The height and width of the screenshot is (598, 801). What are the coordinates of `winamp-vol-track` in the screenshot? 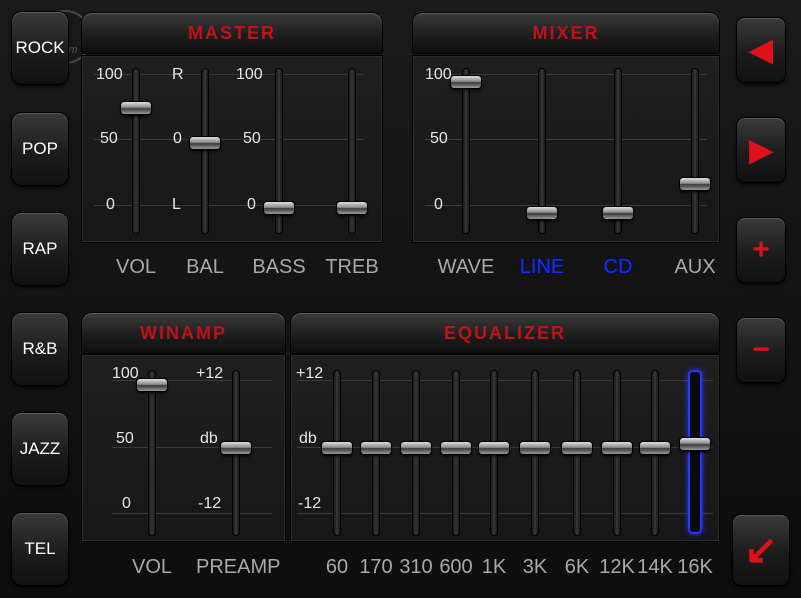 It's located at (152, 453).